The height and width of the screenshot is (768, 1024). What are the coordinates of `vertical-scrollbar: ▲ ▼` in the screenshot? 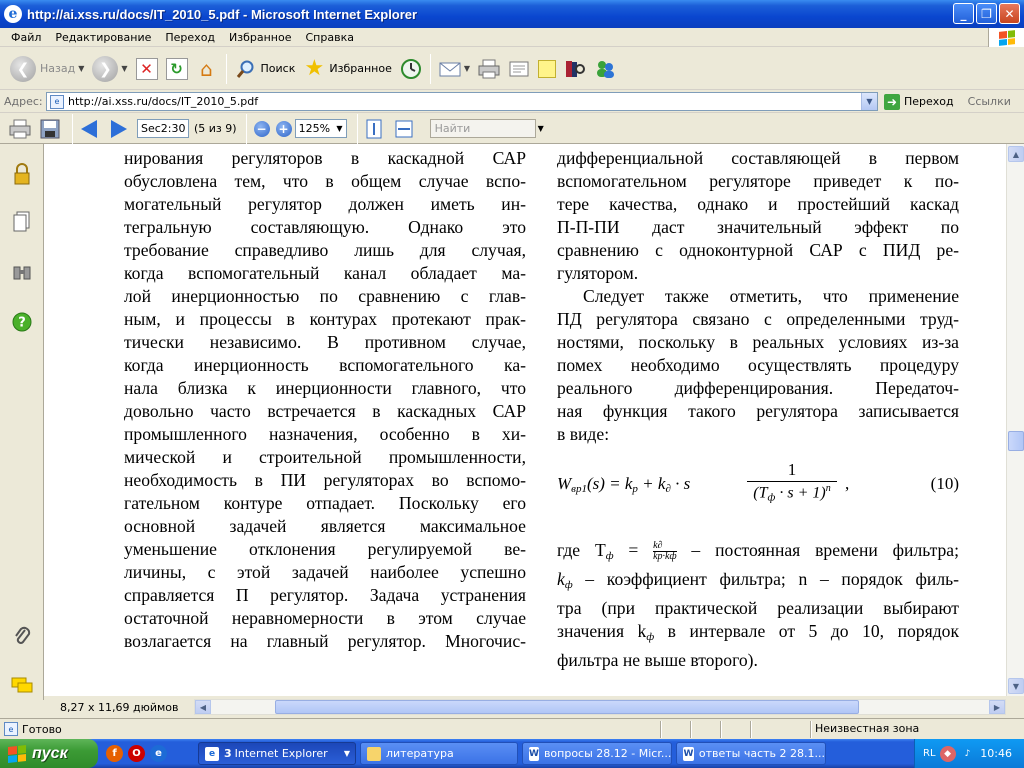 It's located at (1015, 420).